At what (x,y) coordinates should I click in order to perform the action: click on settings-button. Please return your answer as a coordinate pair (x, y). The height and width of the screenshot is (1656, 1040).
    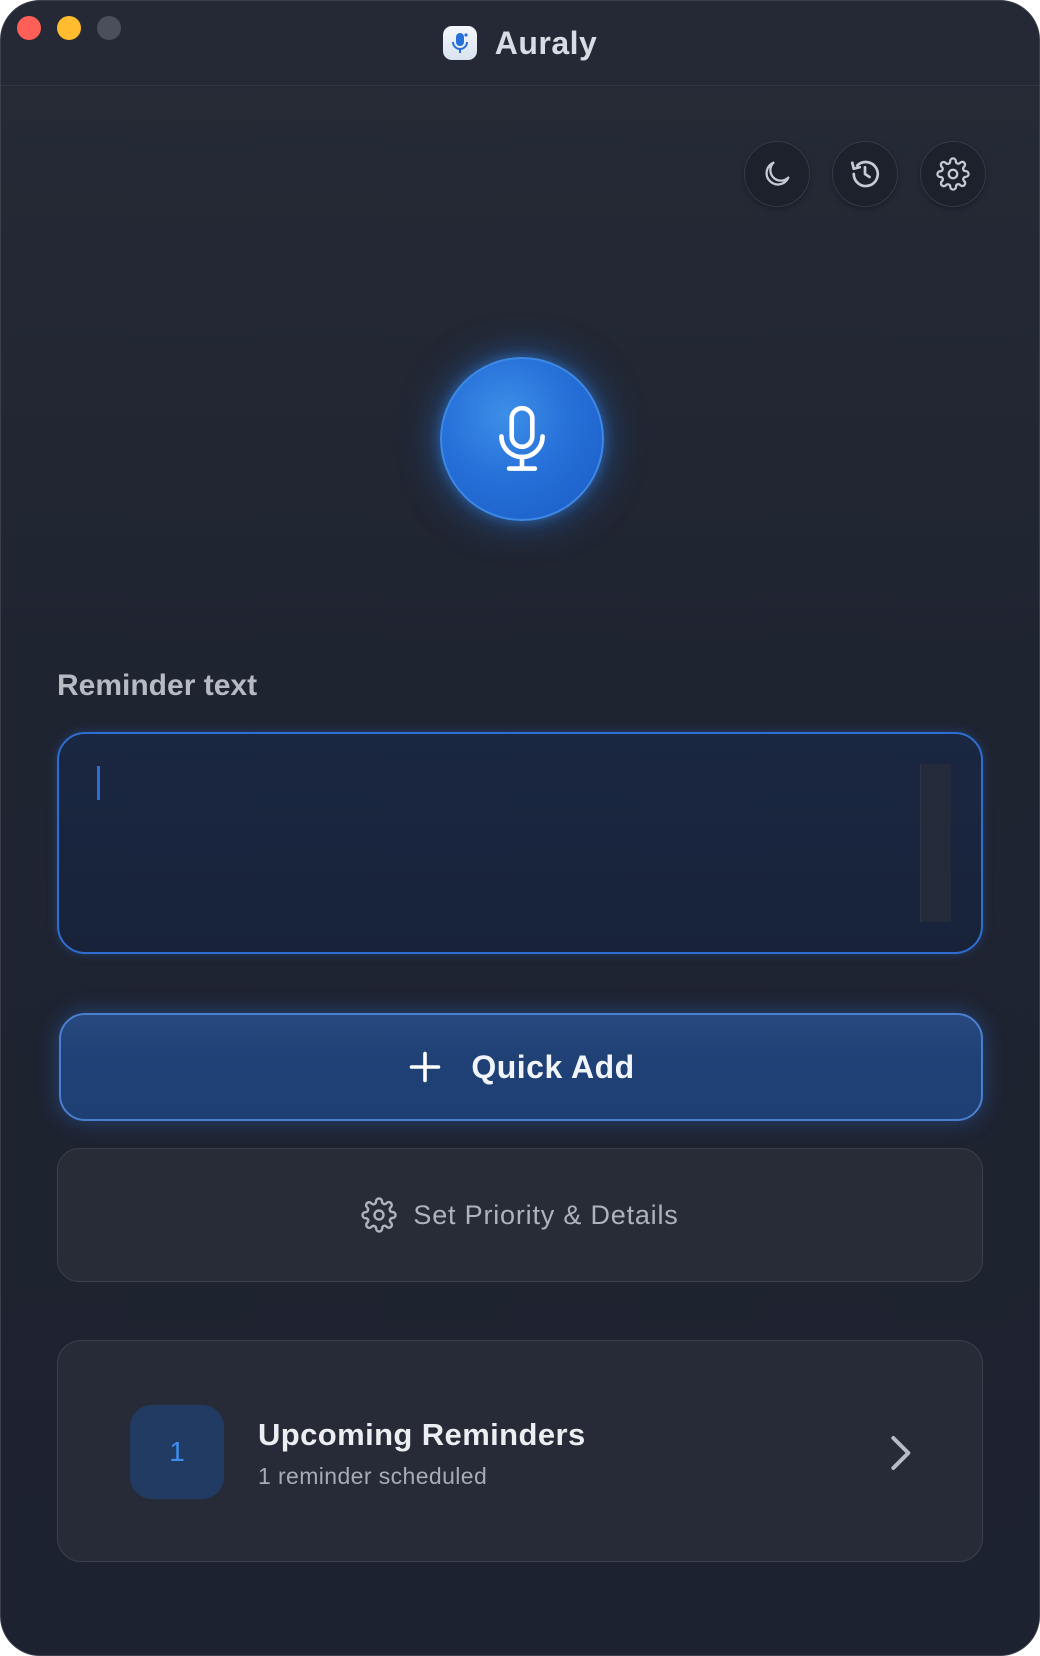
    Looking at the image, I should click on (953, 174).